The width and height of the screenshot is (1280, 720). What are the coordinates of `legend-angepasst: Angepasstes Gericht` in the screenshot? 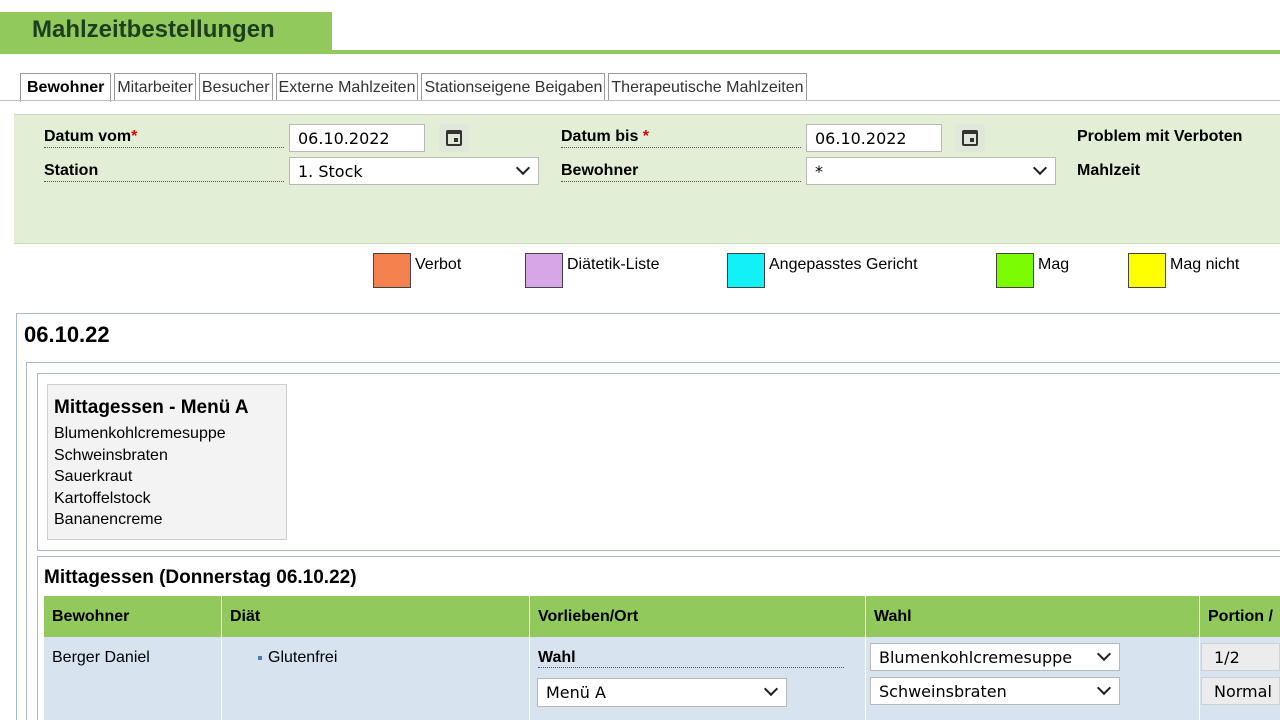 It's located at (822, 270).